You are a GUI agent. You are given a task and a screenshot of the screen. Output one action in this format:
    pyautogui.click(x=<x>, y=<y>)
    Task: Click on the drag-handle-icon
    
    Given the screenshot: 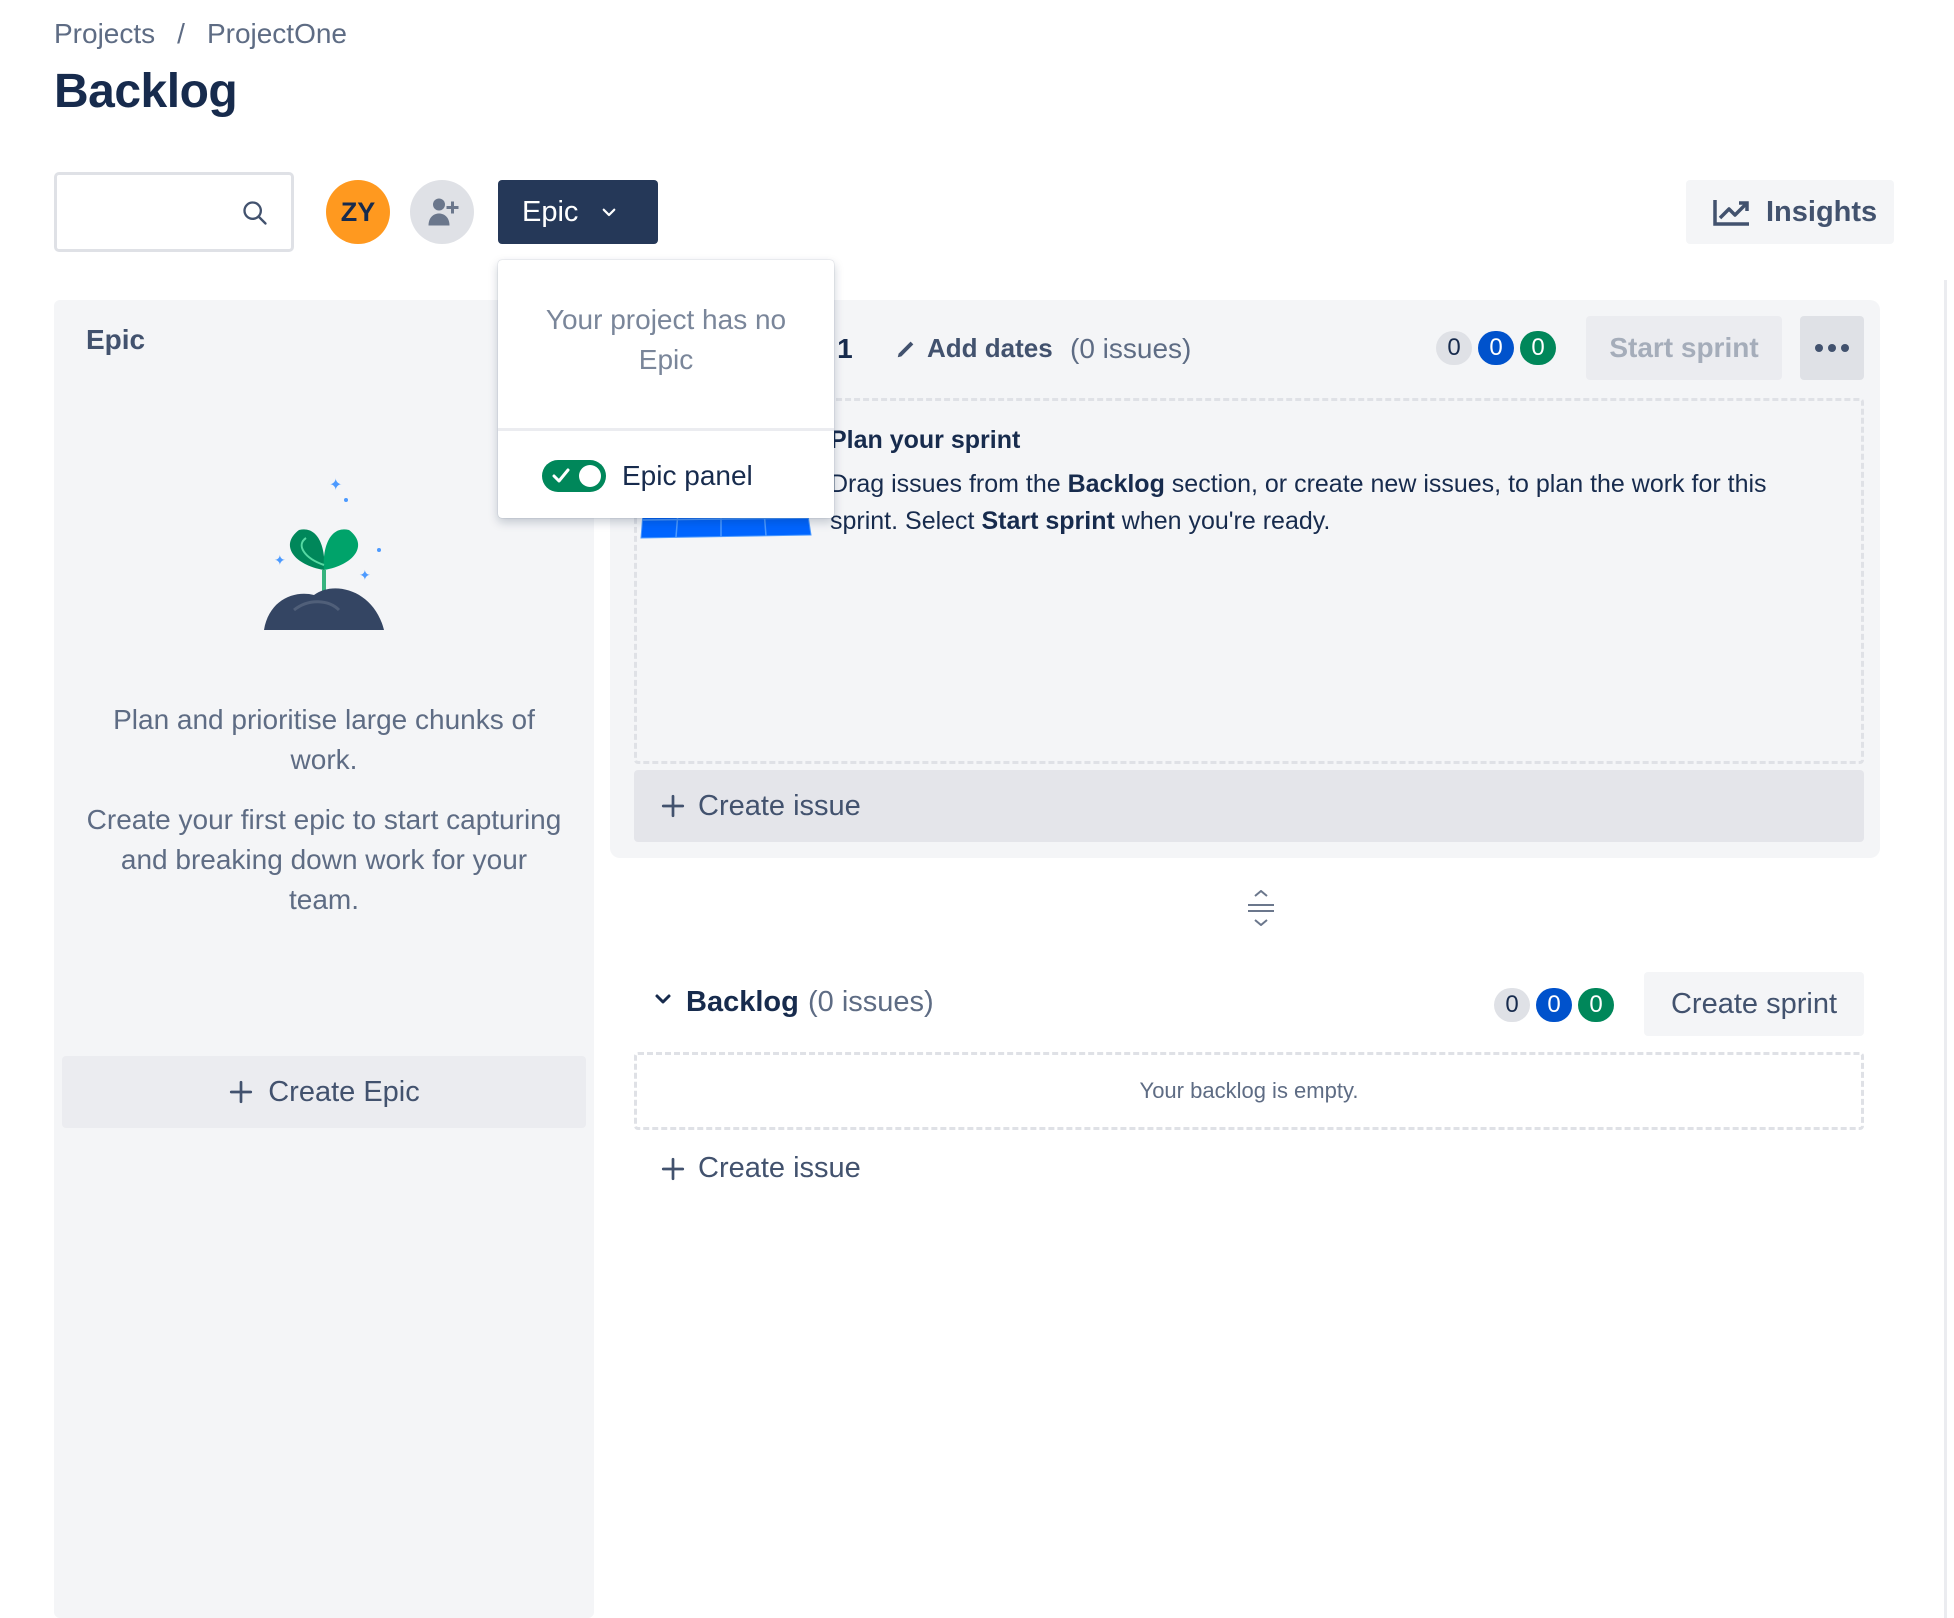 What is the action you would take?
    pyautogui.click(x=1261, y=908)
    